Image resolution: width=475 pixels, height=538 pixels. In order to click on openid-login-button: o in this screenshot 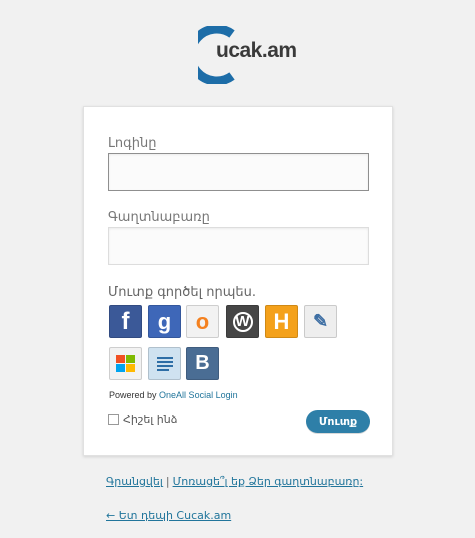, I will do `click(202, 321)`.